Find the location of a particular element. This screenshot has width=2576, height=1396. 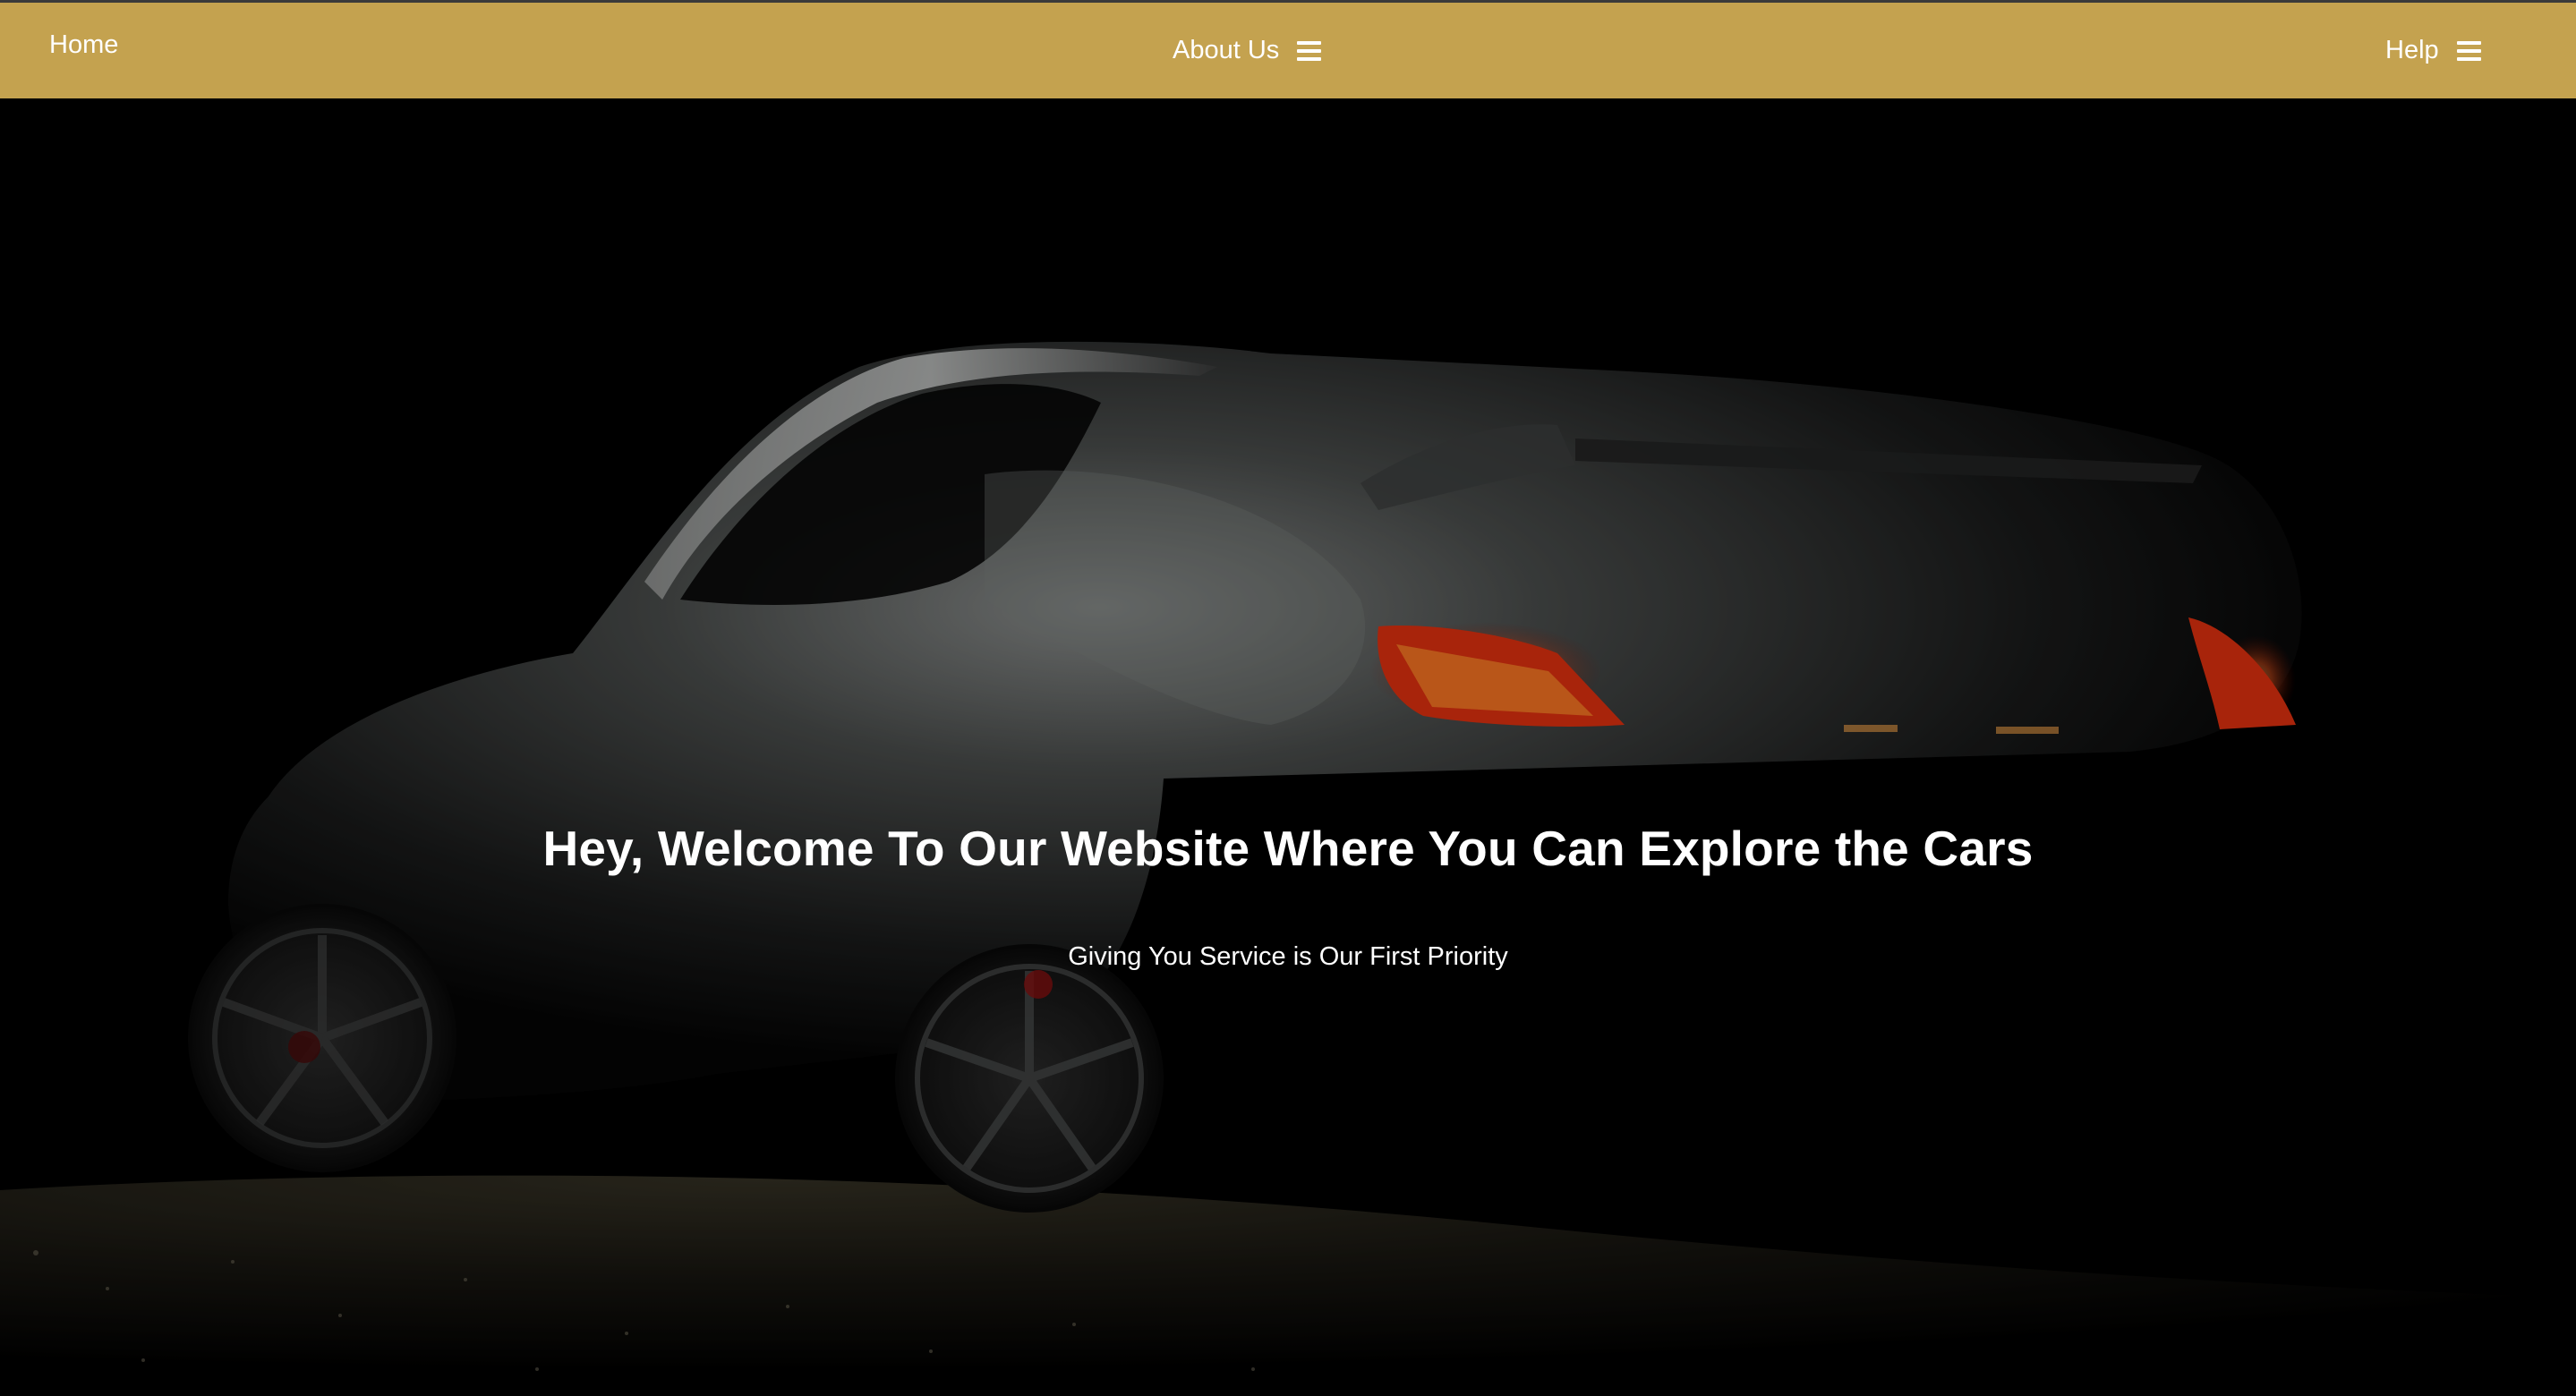

nav-home-link: Home is located at coordinates (83, 47).